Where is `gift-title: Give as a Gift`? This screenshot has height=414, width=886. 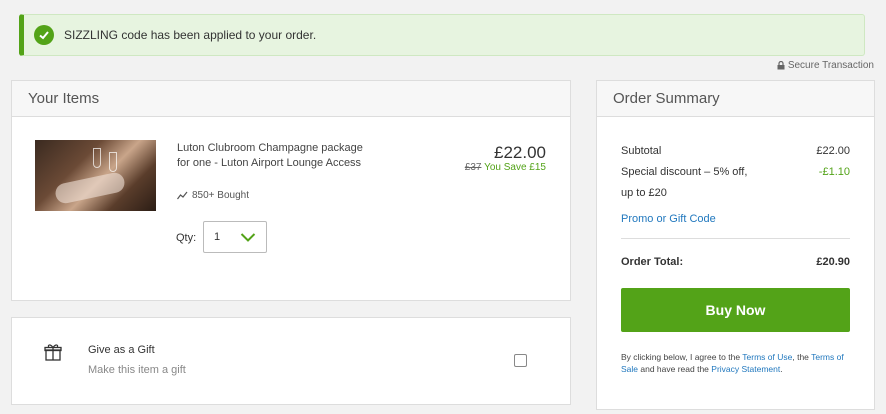 gift-title: Give as a Gift is located at coordinates (121, 350).